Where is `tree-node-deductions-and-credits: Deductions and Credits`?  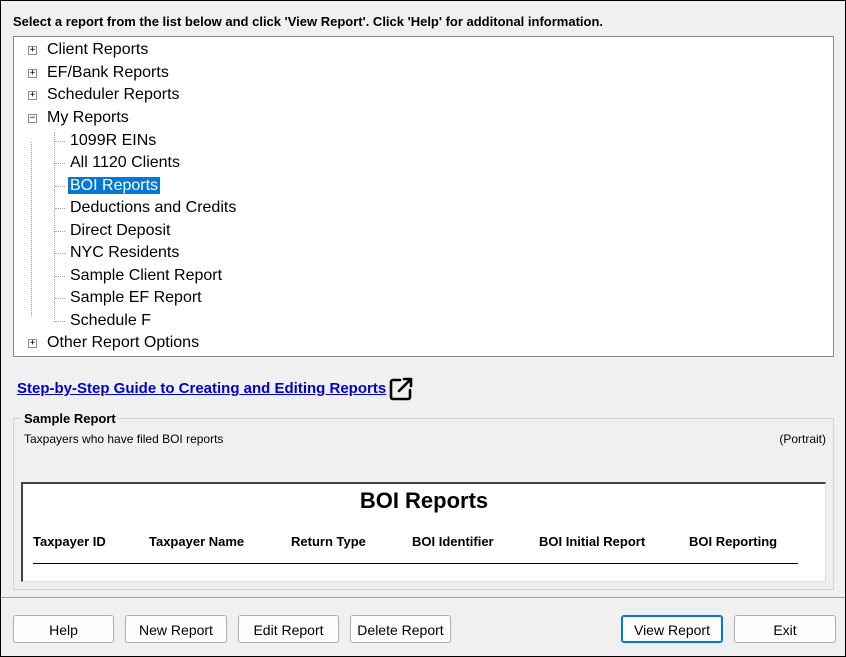 tree-node-deductions-and-credits: Deductions and Credits is located at coordinates (153, 208).